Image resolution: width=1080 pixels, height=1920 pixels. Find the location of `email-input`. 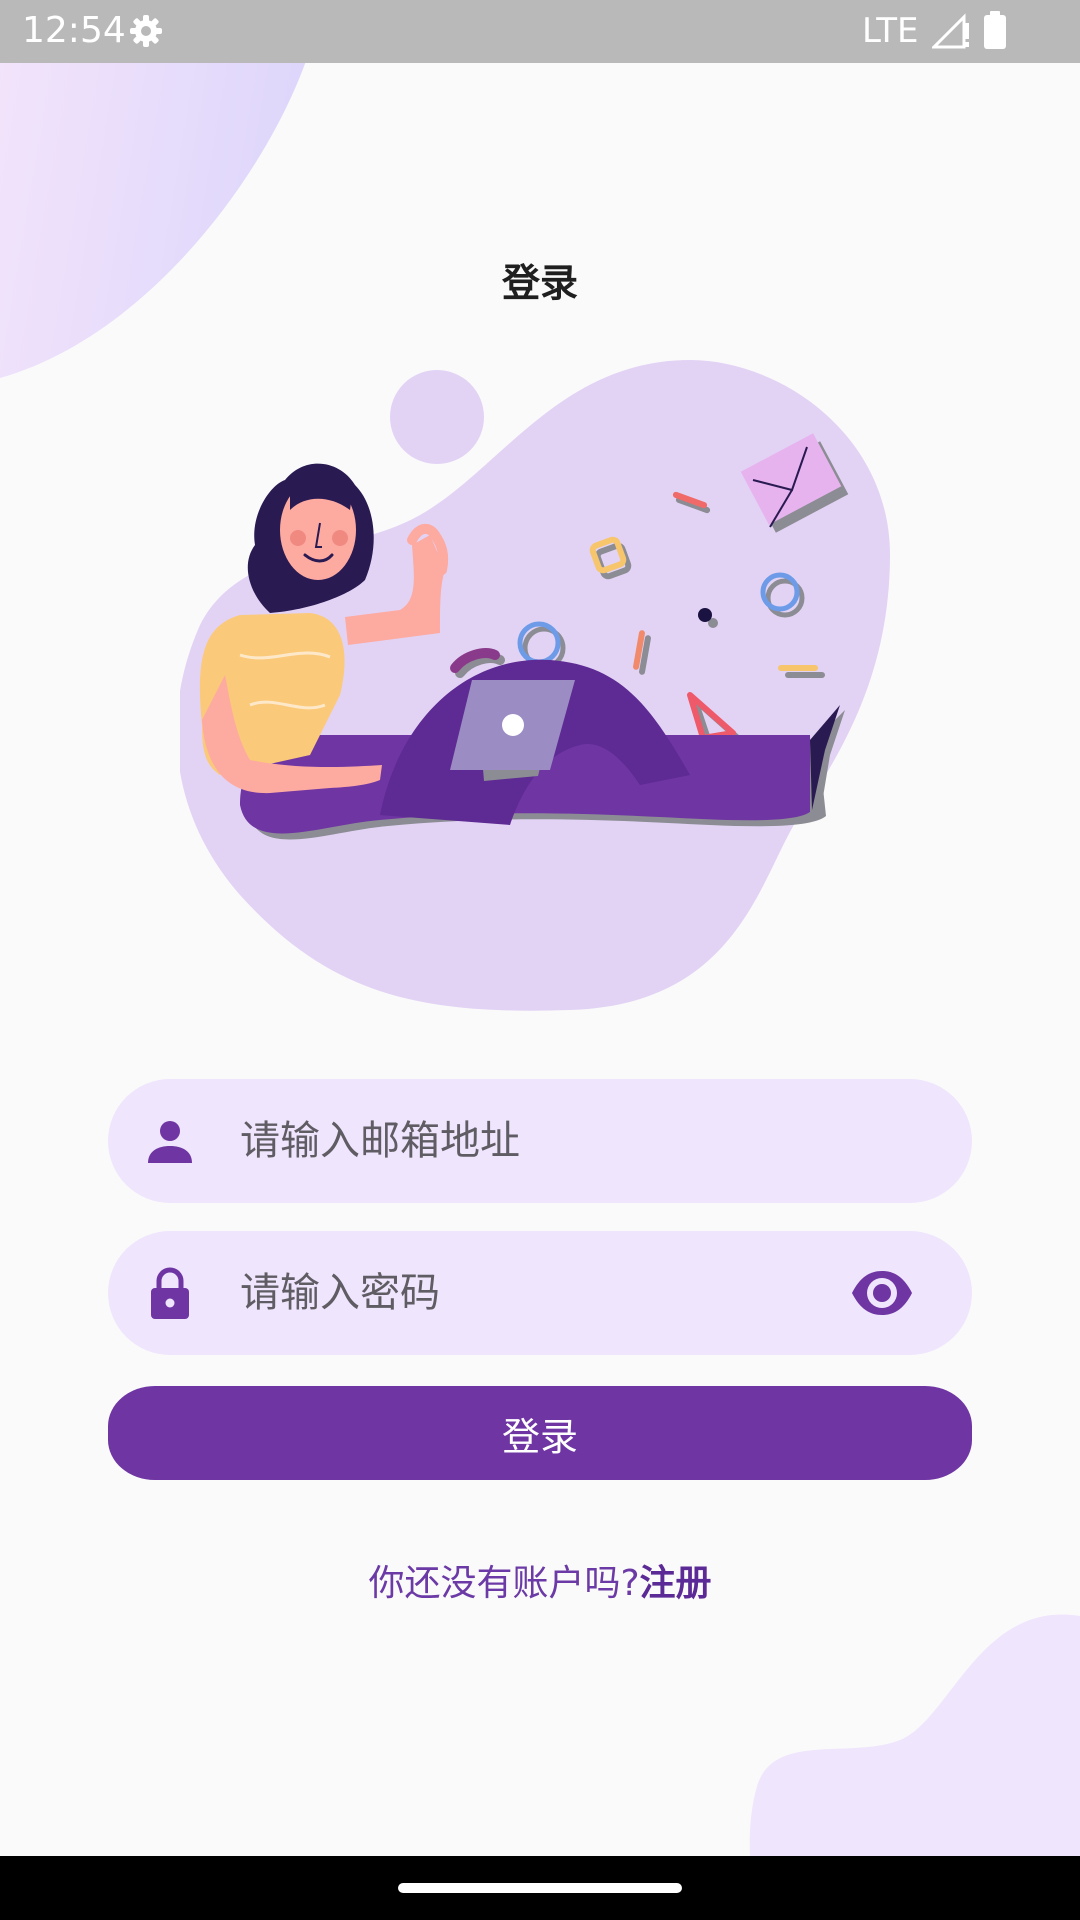

email-input is located at coordinates (520, 1141).